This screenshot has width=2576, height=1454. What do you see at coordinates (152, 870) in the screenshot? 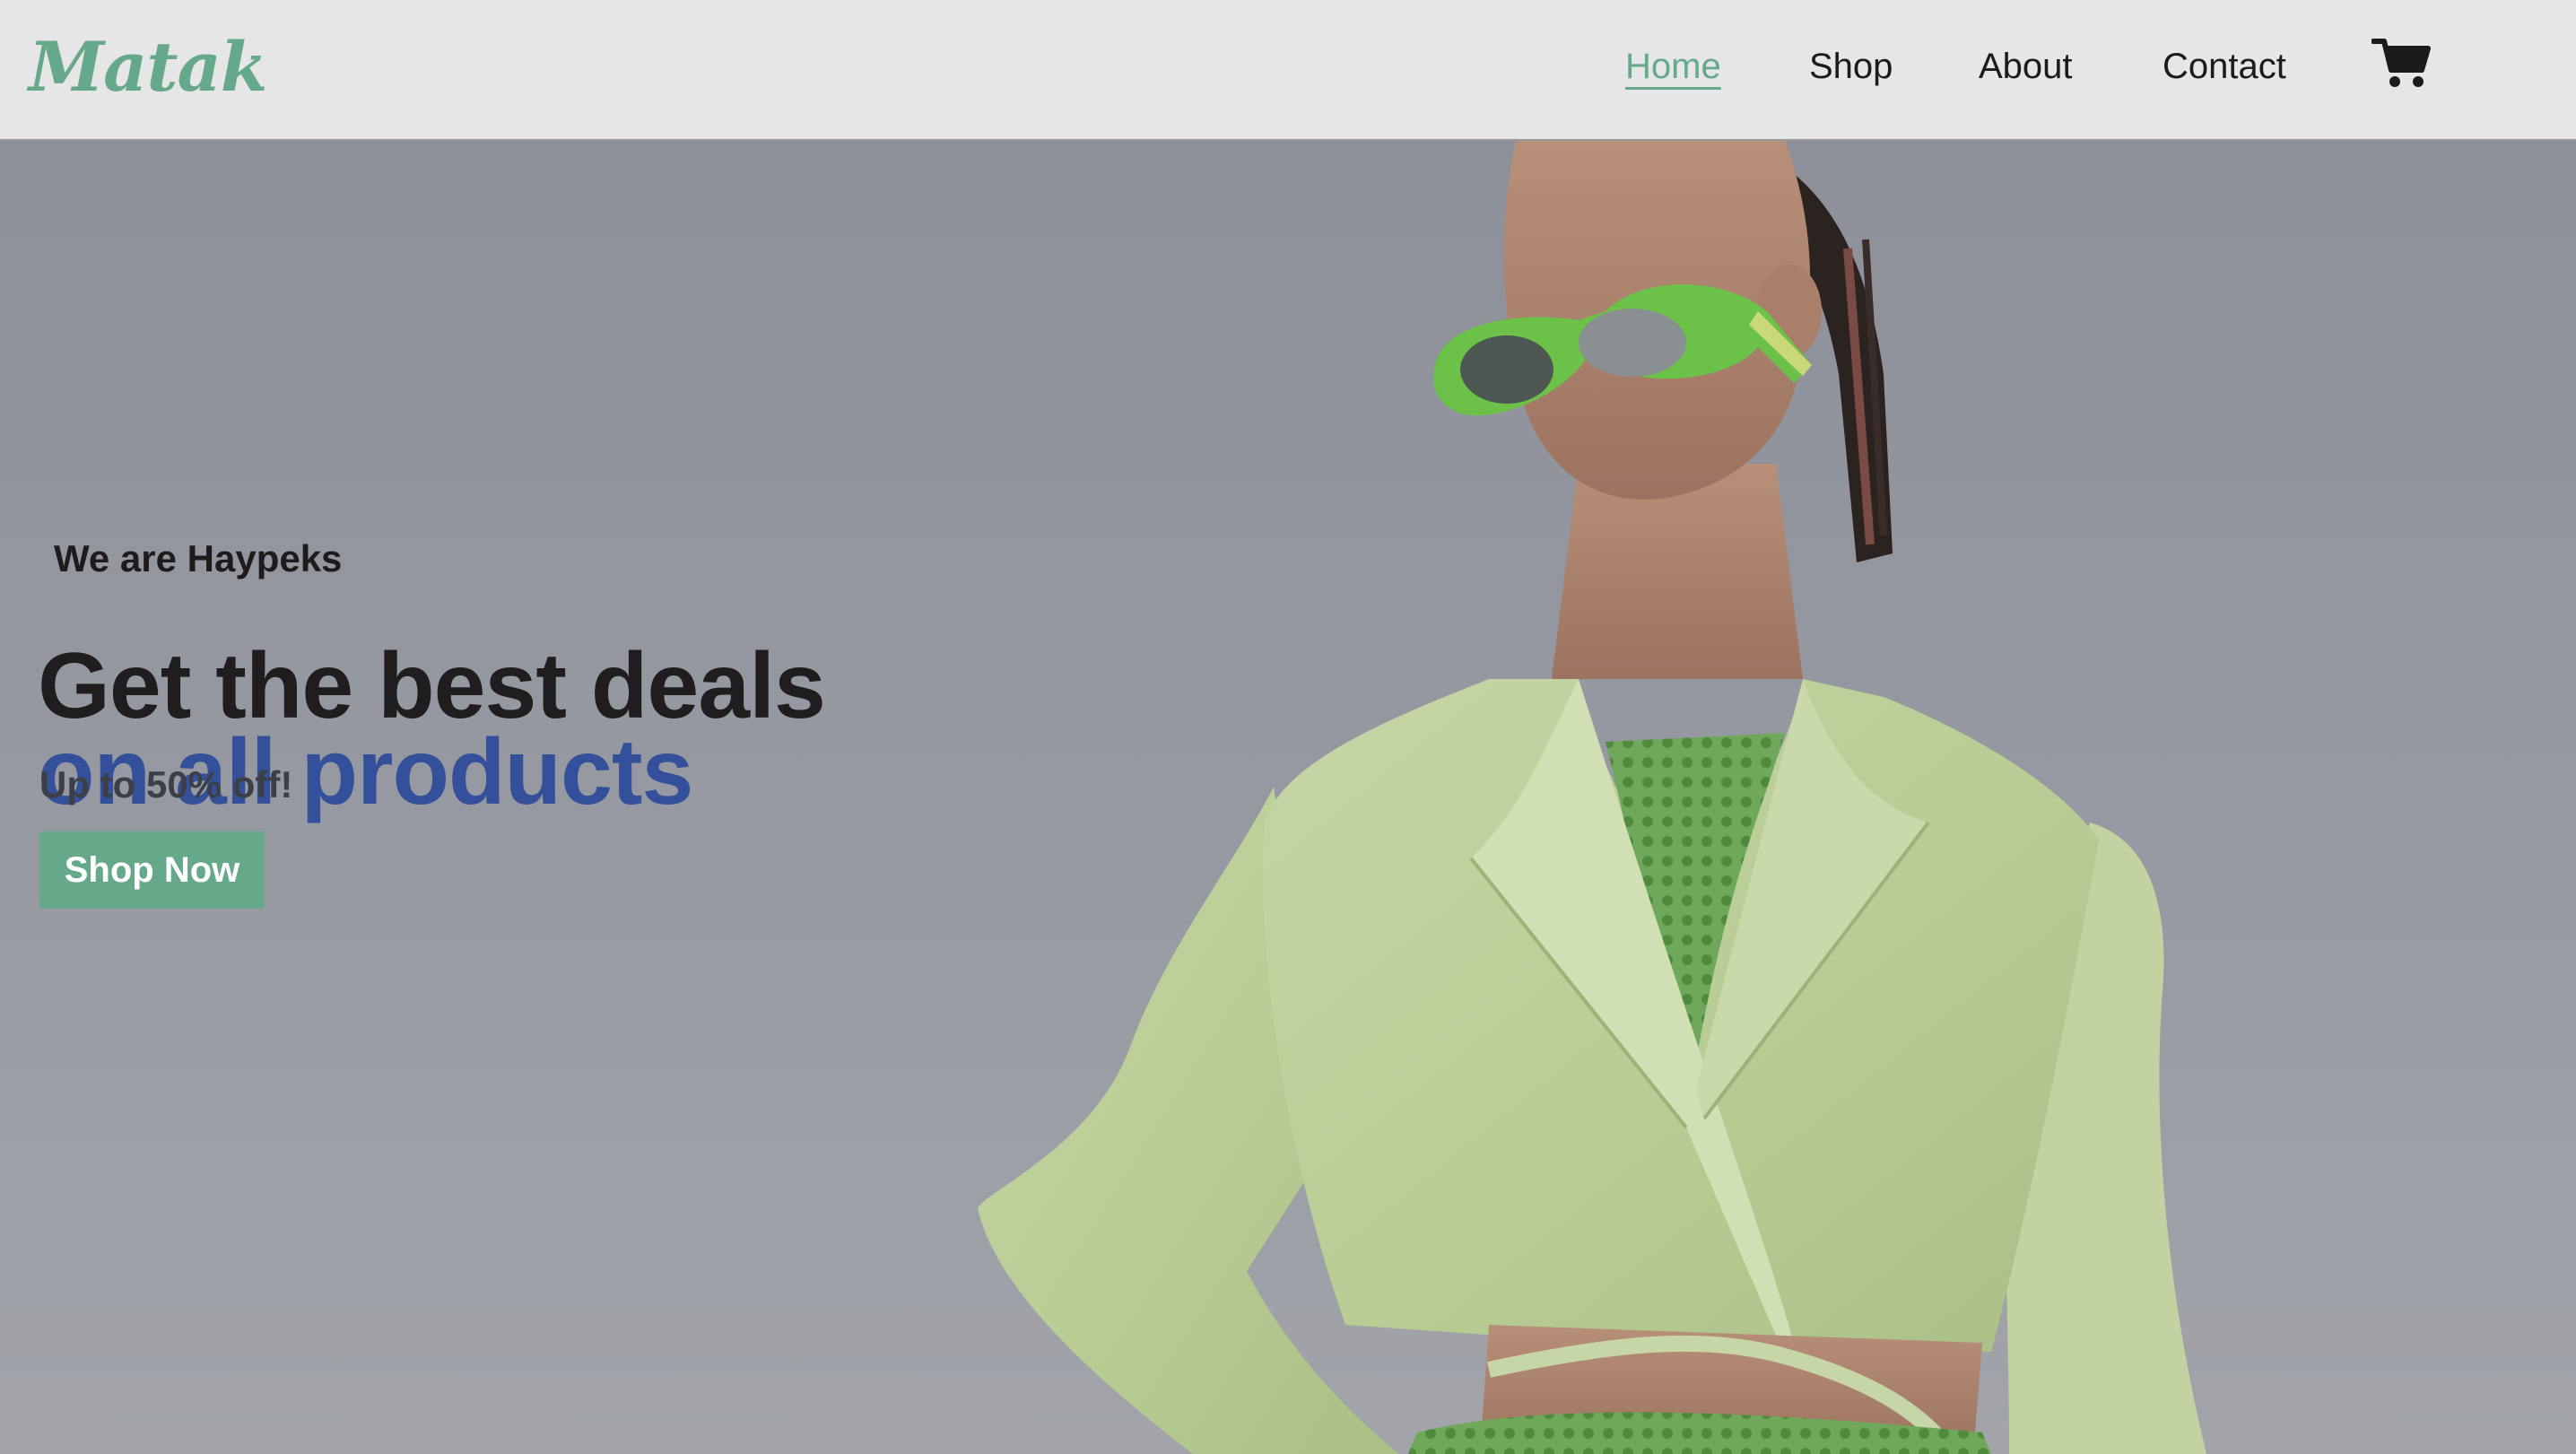
I see `shop-now-button: Shop Now` at bounding box center [152, 870].